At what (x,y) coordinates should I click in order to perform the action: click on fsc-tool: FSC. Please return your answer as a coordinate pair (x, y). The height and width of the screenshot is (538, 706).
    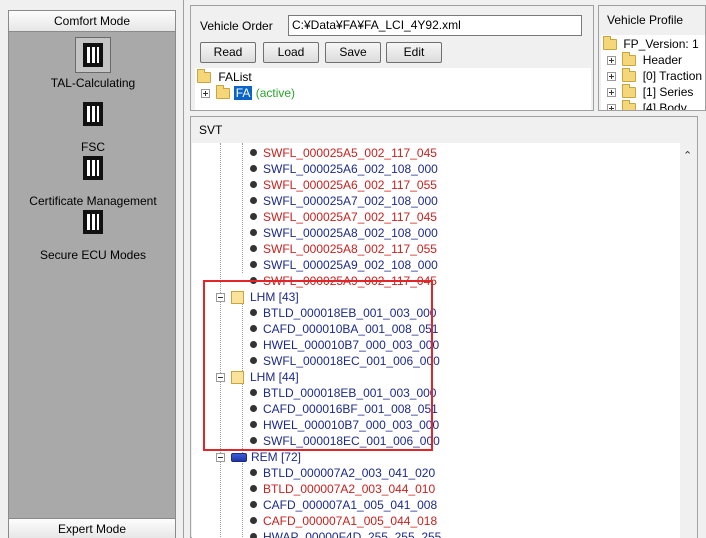
    Looking at the image, I should click on (93, 125).